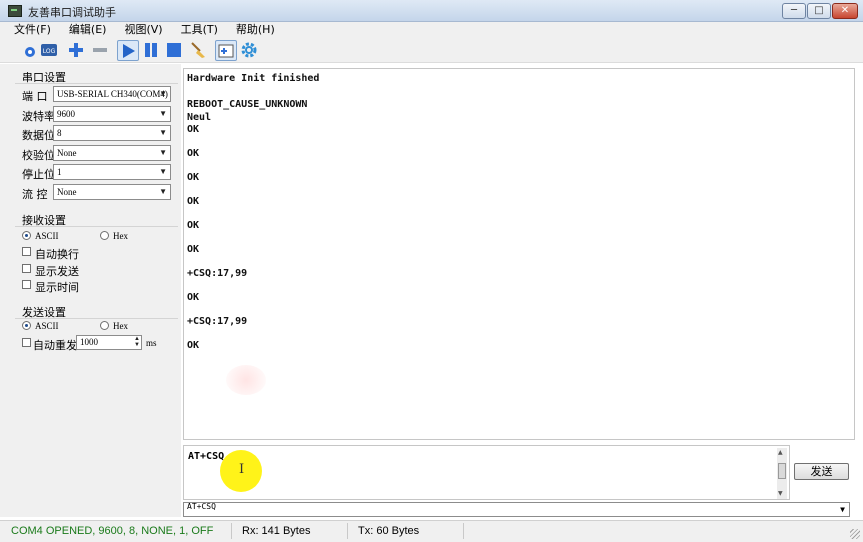 This screenshot has height=542, width=863. What do you see at coordinates (151, 50) in the screenshot?
I see `pause-icon` at bounding box center [151, 50].